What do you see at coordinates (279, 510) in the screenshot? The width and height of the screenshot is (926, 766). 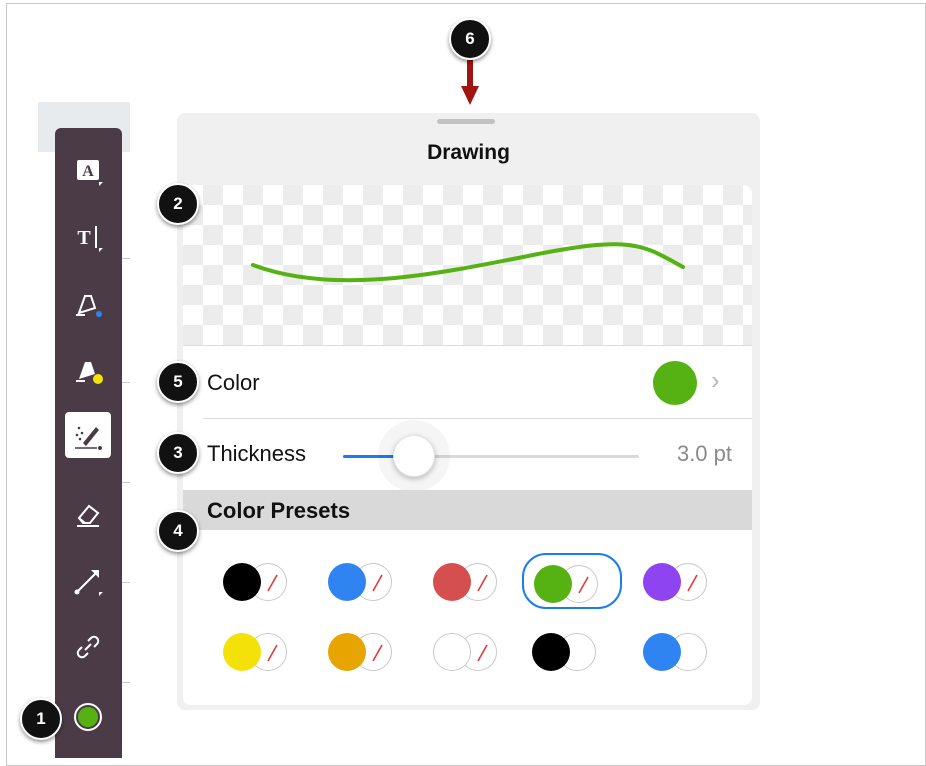 I see `presets-header-label: Color Presets` at bounding box center [279, 510].